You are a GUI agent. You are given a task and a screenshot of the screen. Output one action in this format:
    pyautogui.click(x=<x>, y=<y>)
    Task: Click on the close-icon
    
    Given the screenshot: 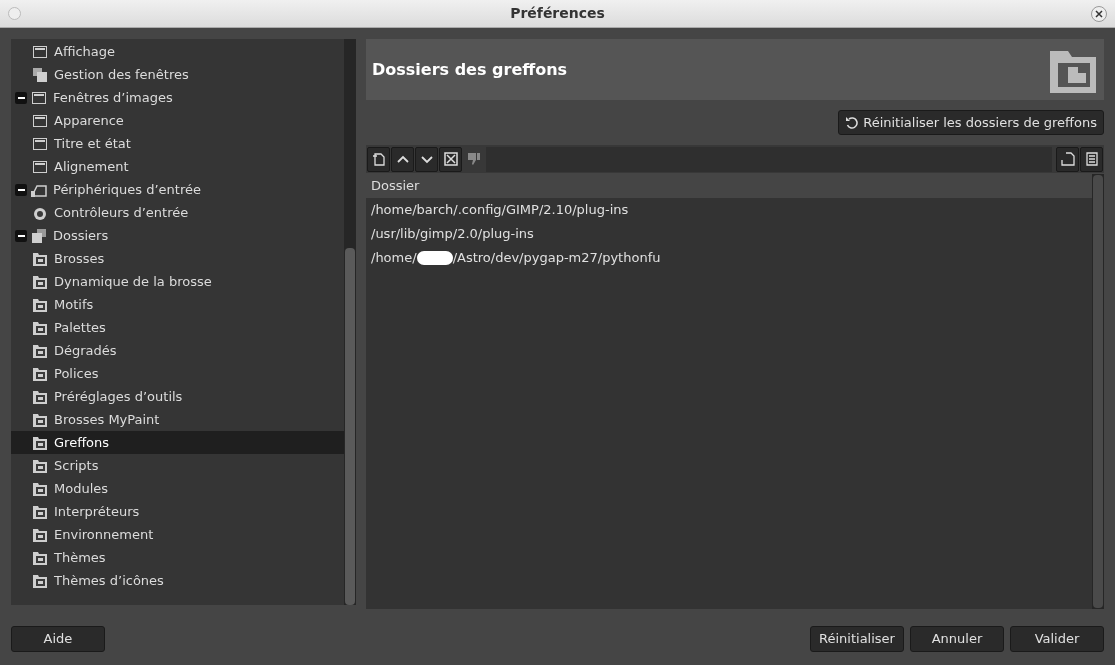 What is the action you would take?
    pyautogui.click(x=1099, y=13)
    